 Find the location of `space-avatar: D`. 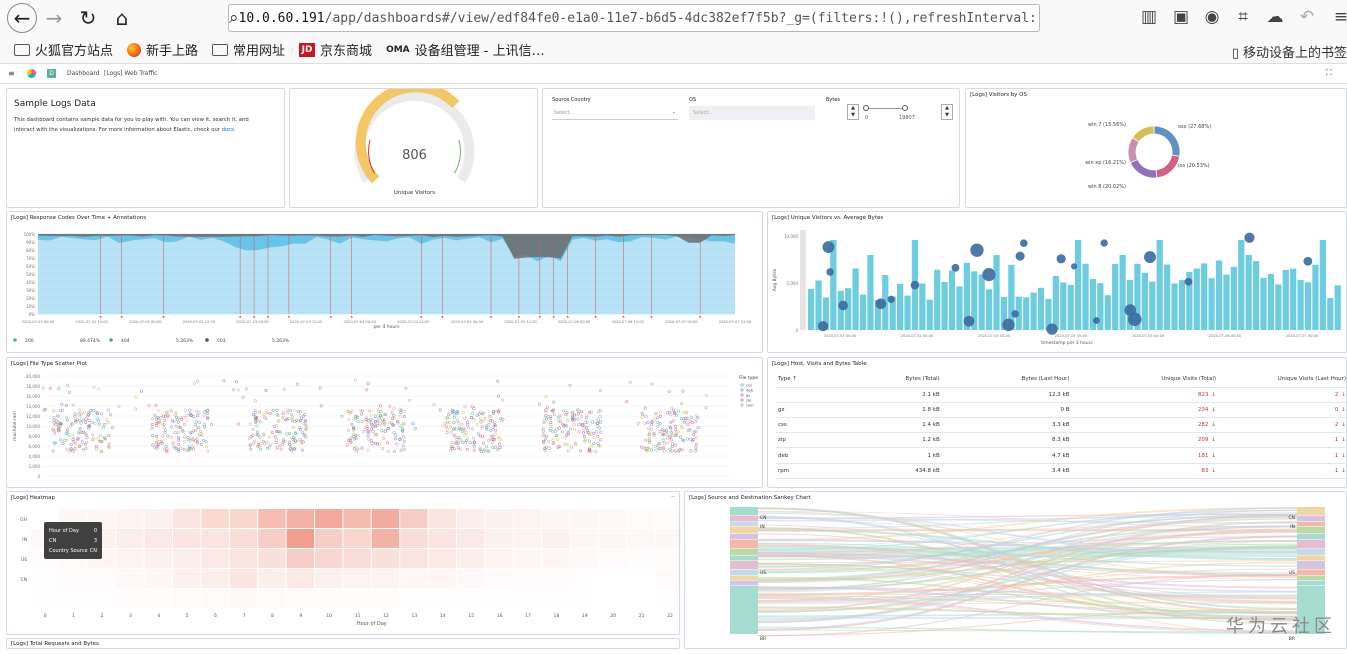

space-avatar: D is located at coordinates (51, 73).